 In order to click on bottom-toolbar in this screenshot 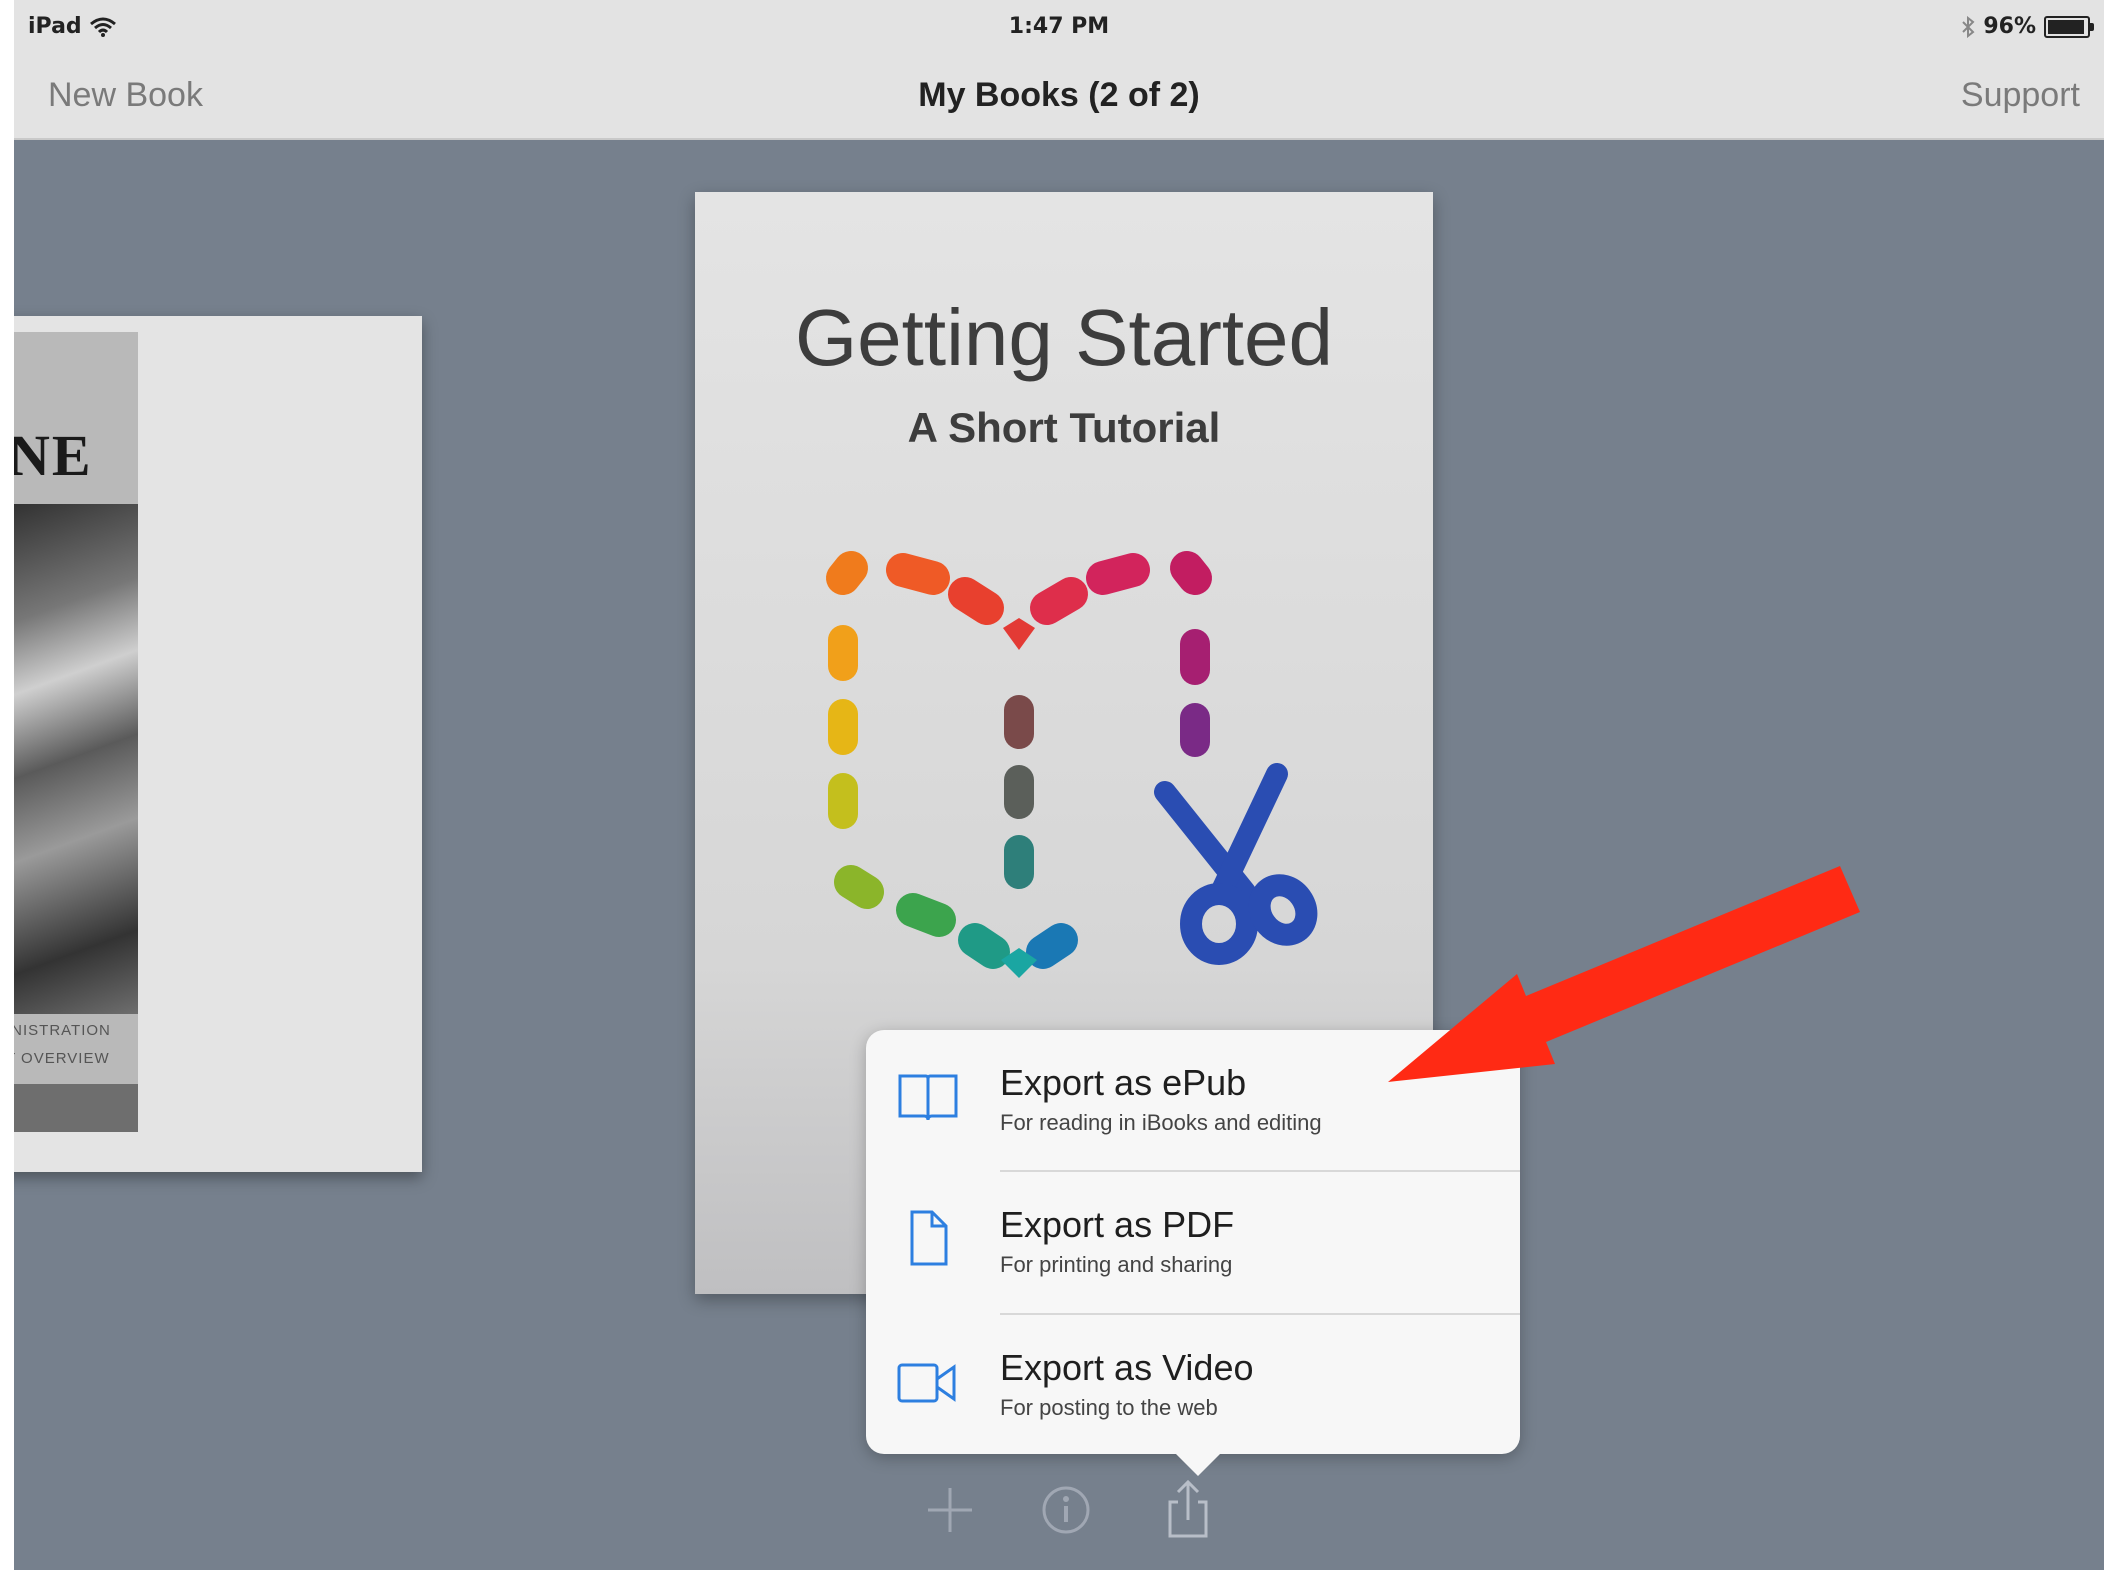, I will do `click(1059, 1515)`.